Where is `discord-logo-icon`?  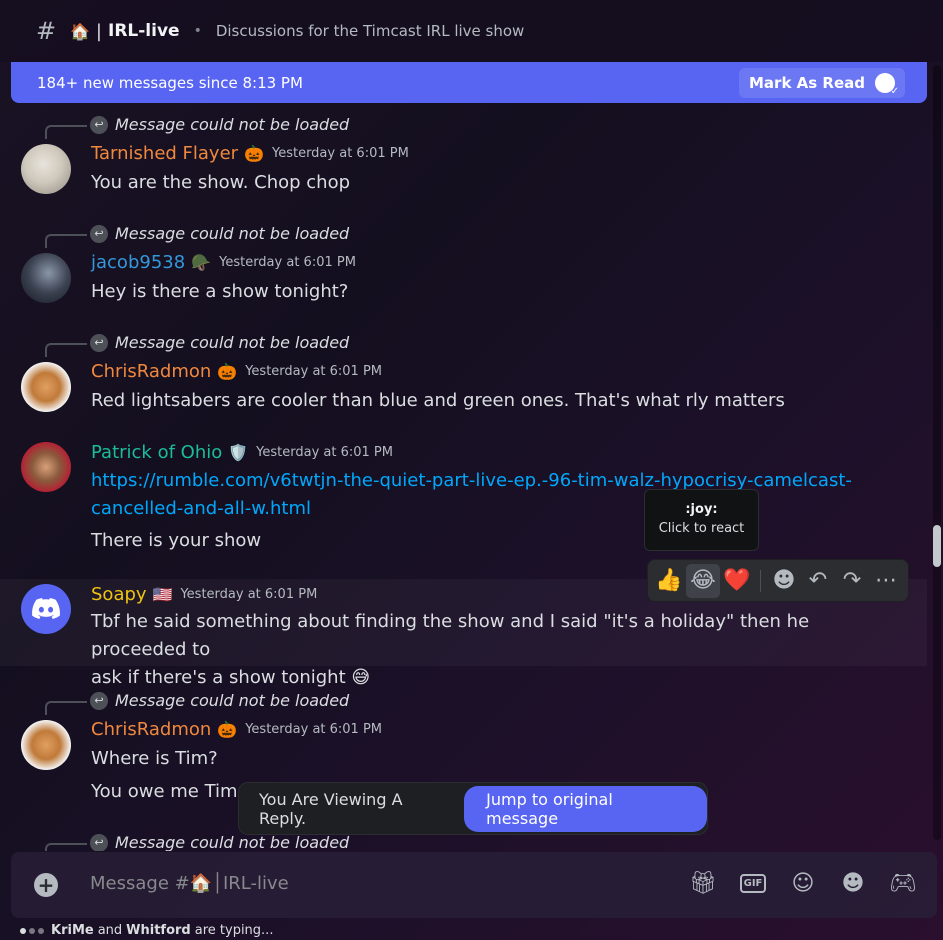
discord-logo-icon is located at coordinates (46, 608).